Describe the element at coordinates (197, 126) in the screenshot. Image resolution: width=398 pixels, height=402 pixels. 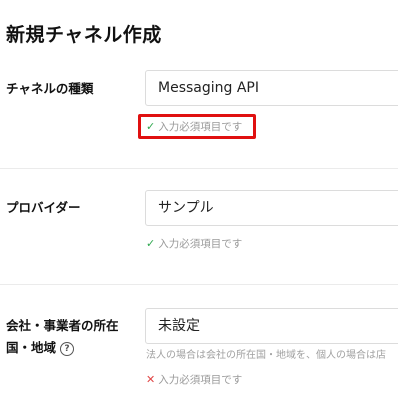
I see `highlight-box` at that location.